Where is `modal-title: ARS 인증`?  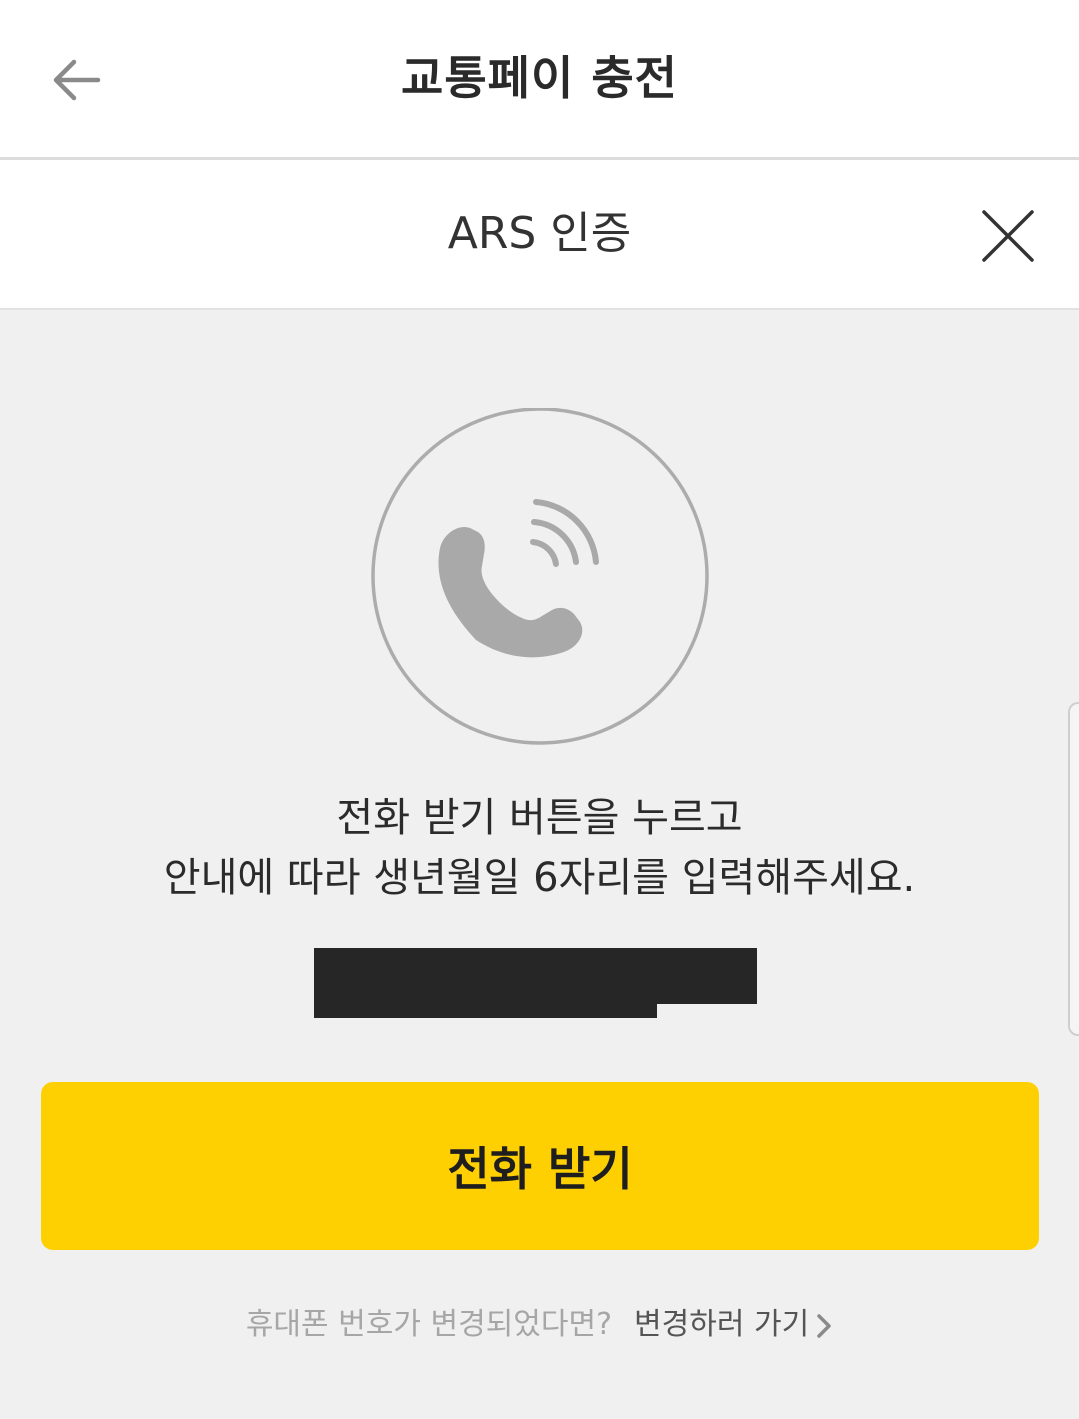 modal-title: ARS 인증 is located at coordinates (539, 233).